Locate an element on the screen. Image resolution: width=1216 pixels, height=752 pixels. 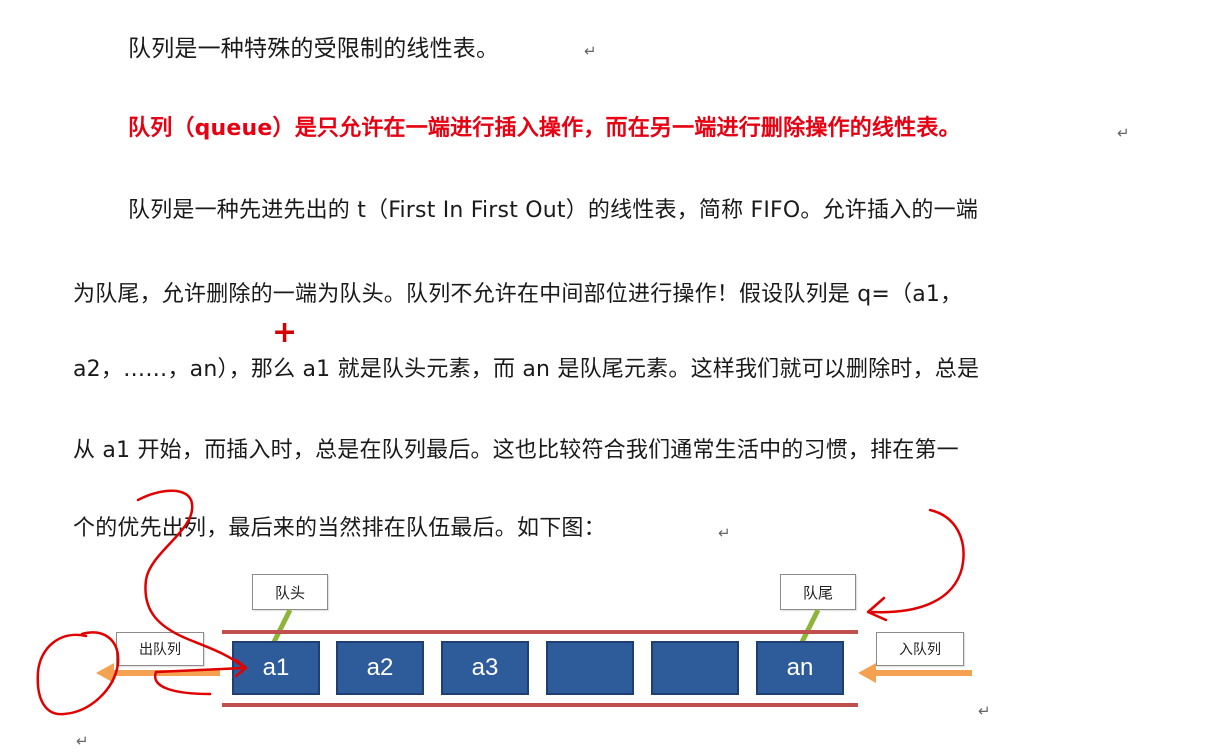
dequeue-arrow is located at coordinates (166, 673).